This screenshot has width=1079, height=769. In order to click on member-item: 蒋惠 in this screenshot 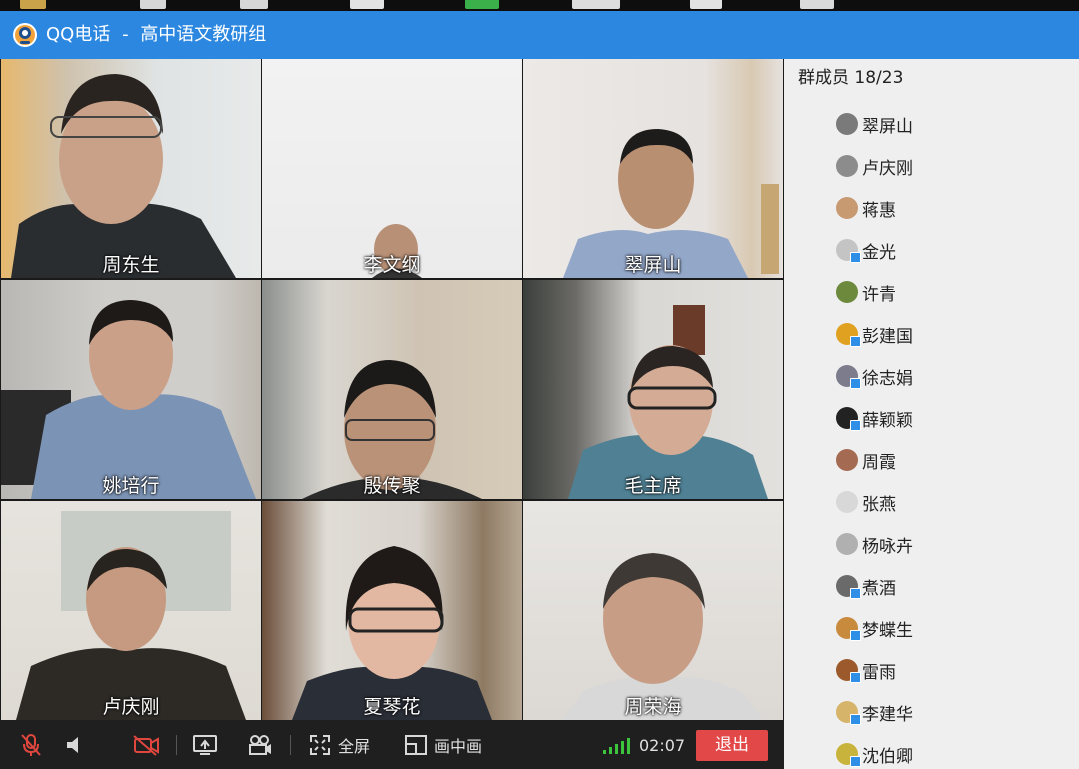, I will do `click(866, 208)`.